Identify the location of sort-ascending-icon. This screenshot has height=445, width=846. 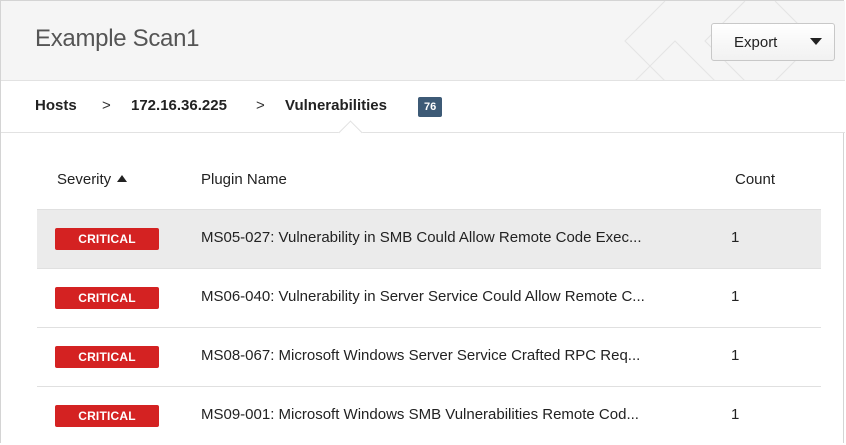
(122, 178).